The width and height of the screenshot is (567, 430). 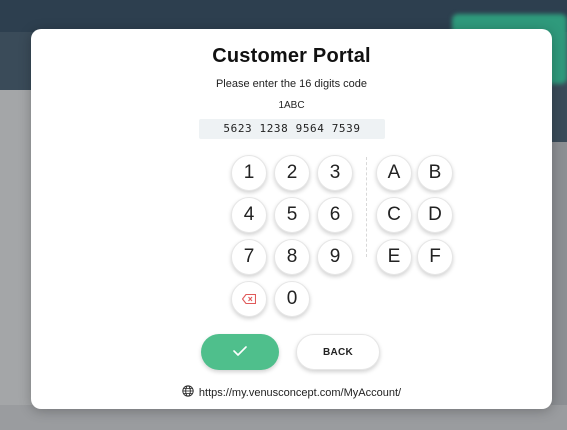 I want to click on key-c: C, so click(x=394, y=215).